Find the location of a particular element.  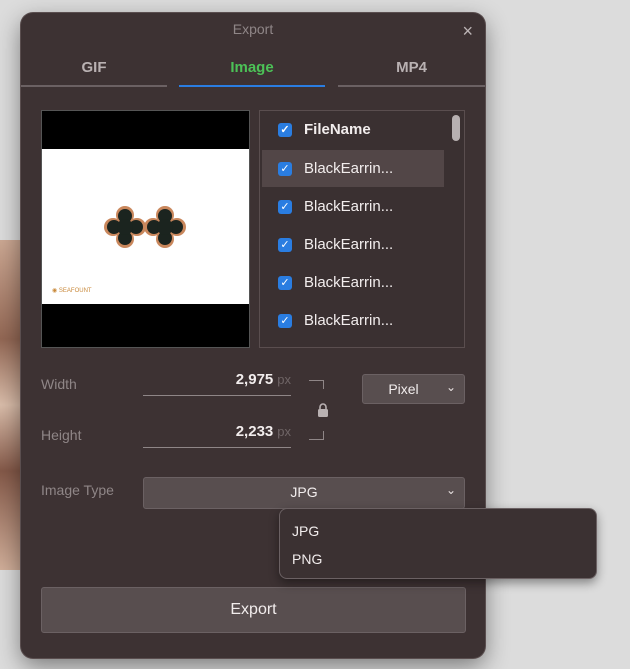

option-jpg: JPG is located at coordinates (305, 531).